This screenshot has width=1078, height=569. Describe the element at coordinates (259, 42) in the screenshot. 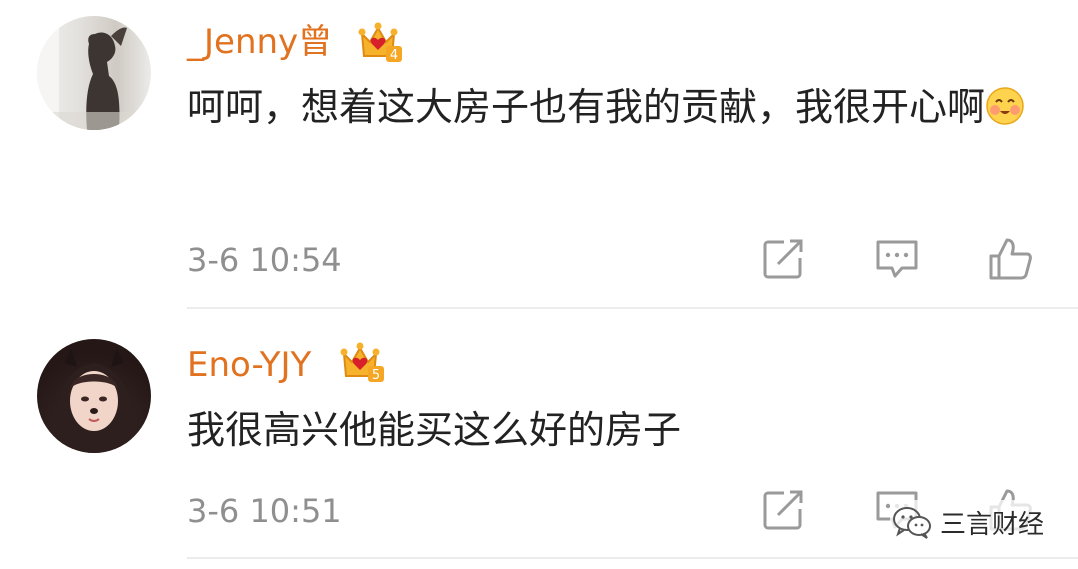

I see `username: _Jenny曾` at that location.